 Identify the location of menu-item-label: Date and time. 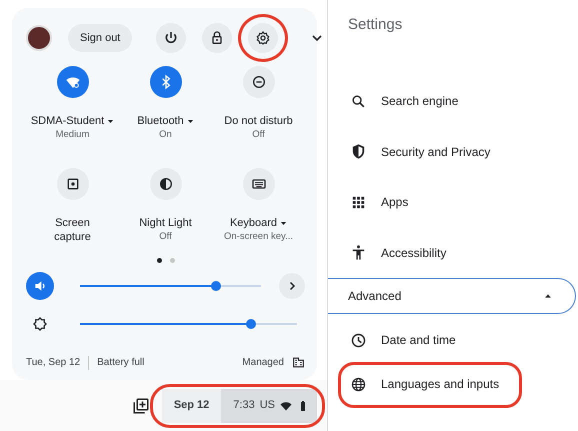
(418, 340).